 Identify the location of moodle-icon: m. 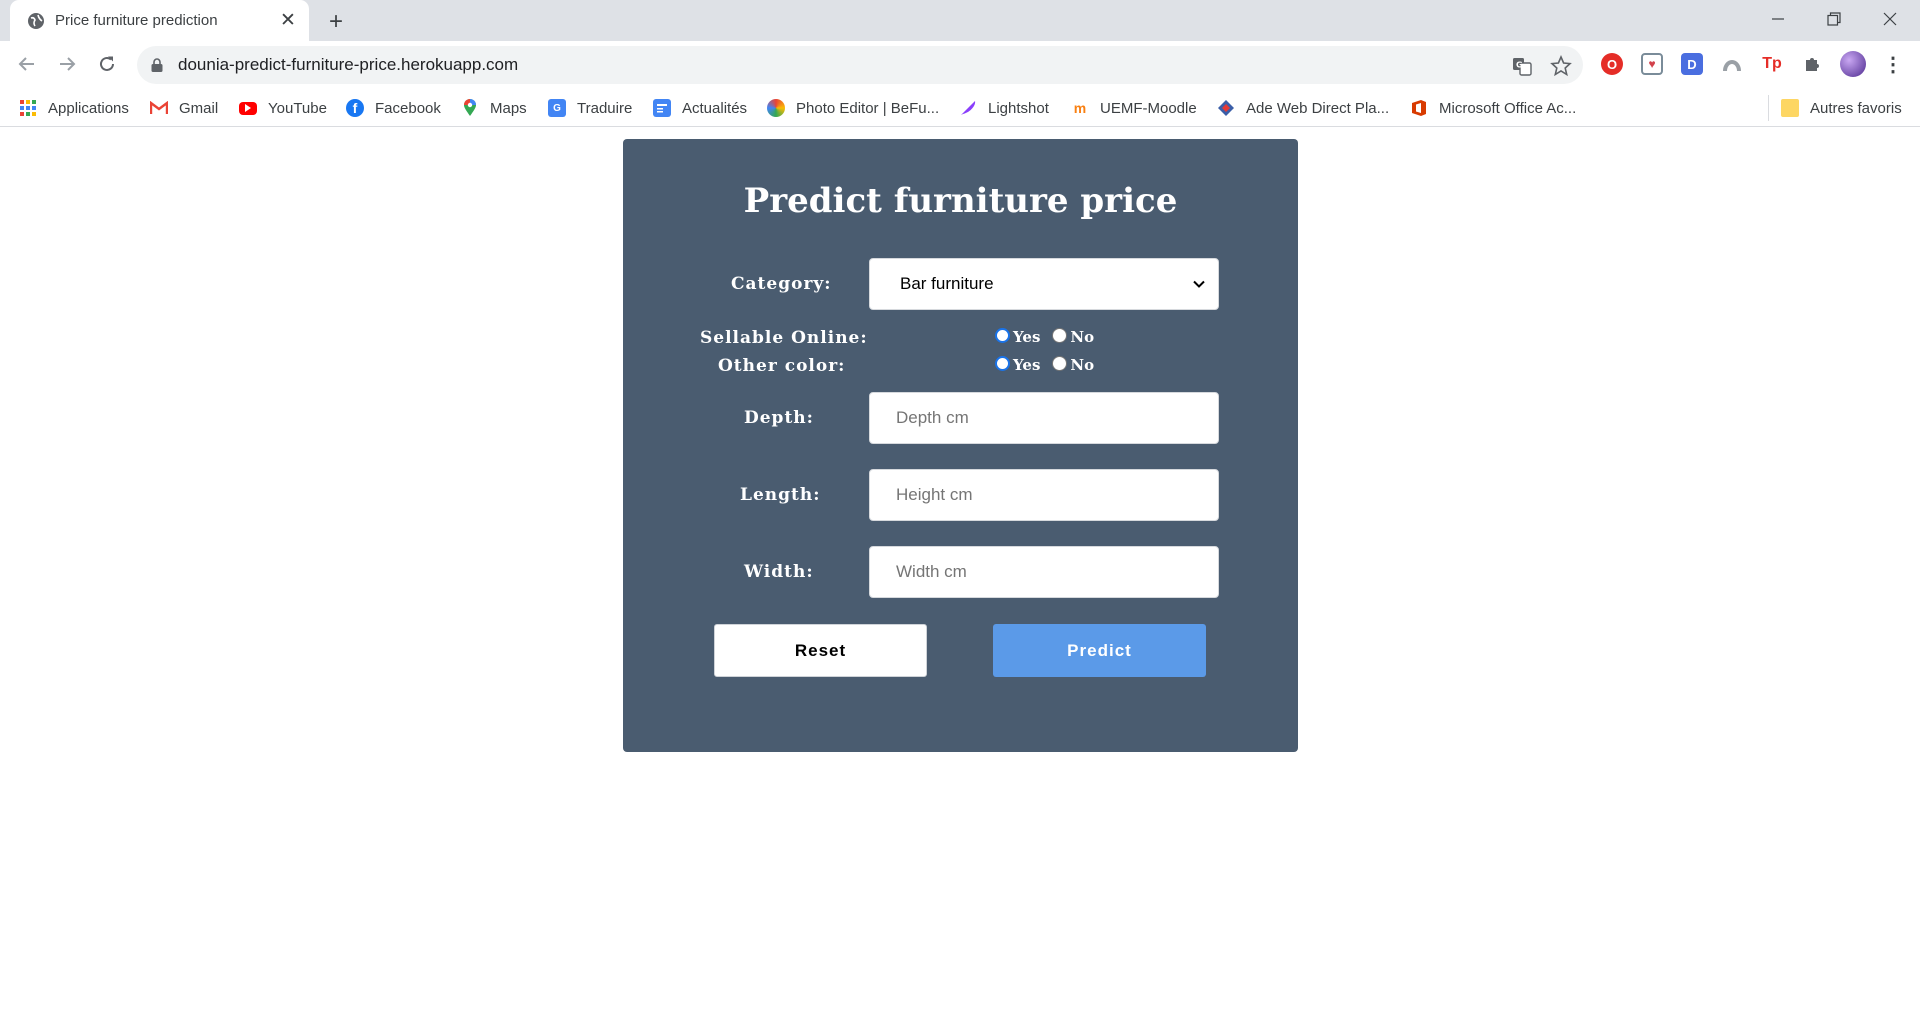
(1080, 108).